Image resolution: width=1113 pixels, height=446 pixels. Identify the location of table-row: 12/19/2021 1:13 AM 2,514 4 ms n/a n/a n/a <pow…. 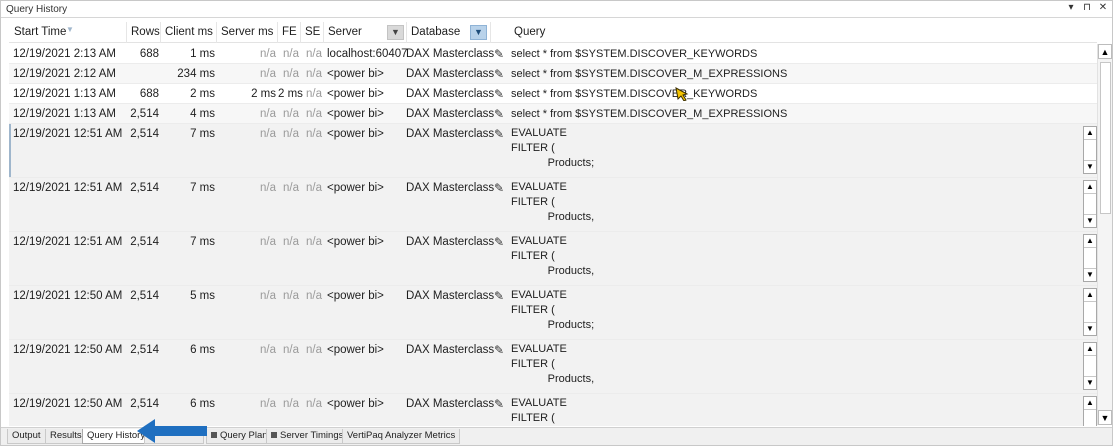
(553, 114).